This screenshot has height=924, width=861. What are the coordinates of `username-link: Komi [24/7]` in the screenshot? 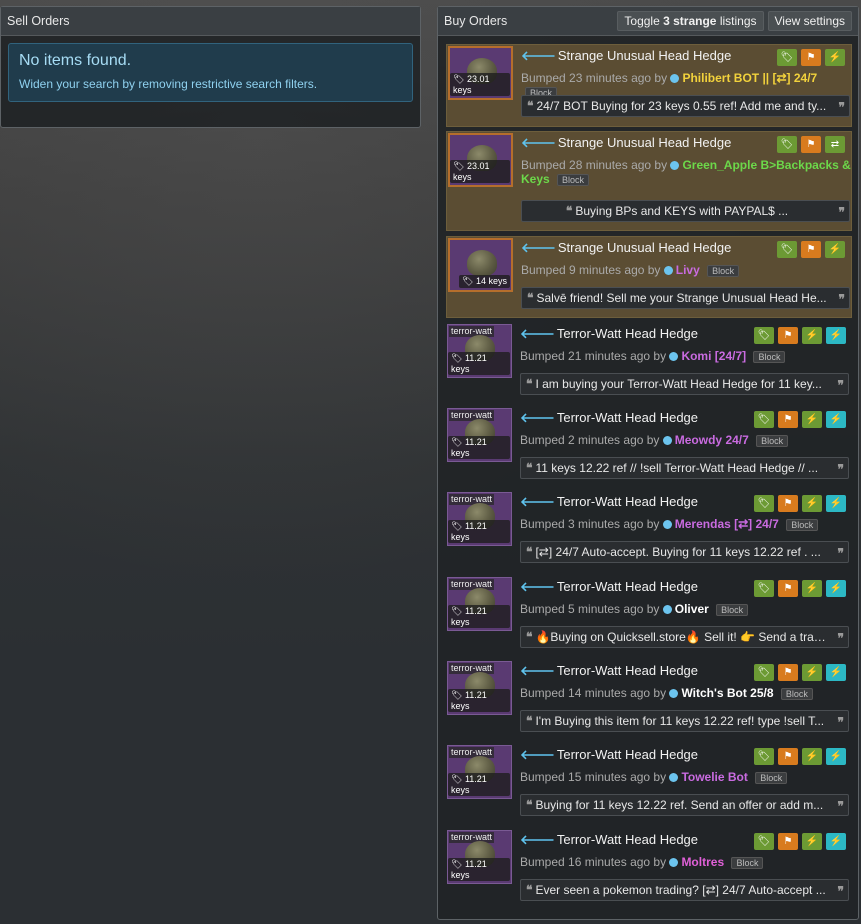 It's located at (713, 356).